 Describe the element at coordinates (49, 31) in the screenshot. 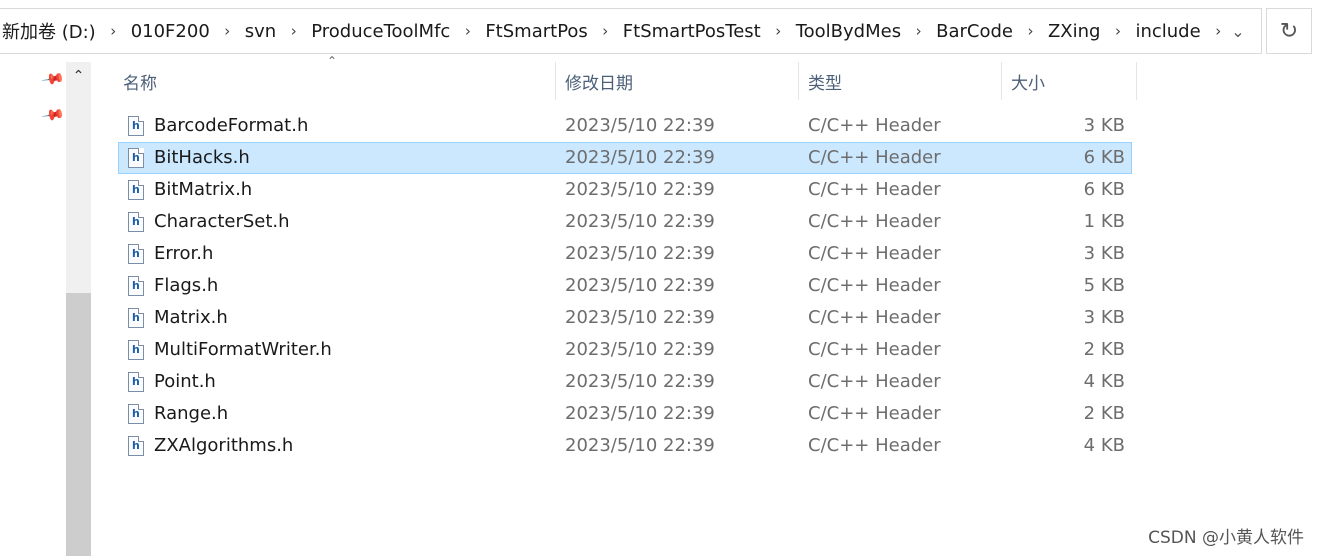

I see `breadcrumb-item: 新加卷 (D:)` at that location.